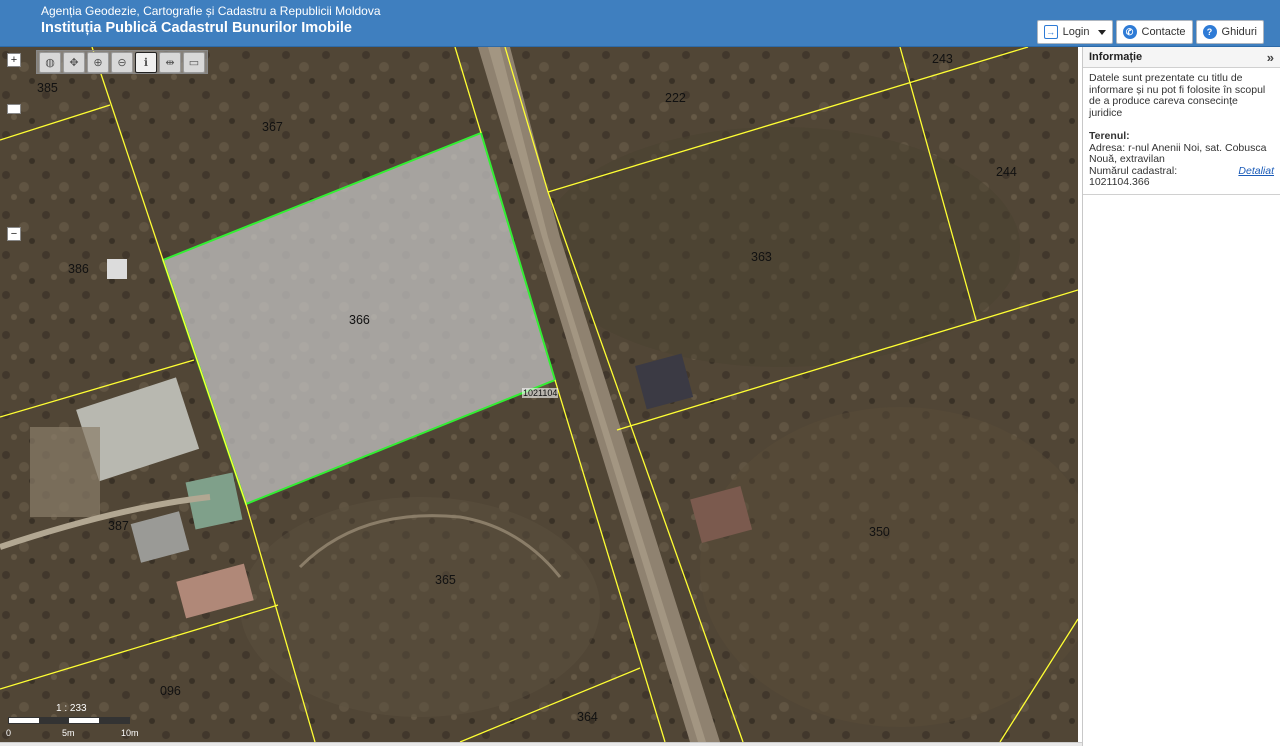 This screenshot has height=746, width=1280. What do you see at coordinates (1050, 32) in the screenshot?
I see `login-icon: →` at bounding box center [1050, 32].